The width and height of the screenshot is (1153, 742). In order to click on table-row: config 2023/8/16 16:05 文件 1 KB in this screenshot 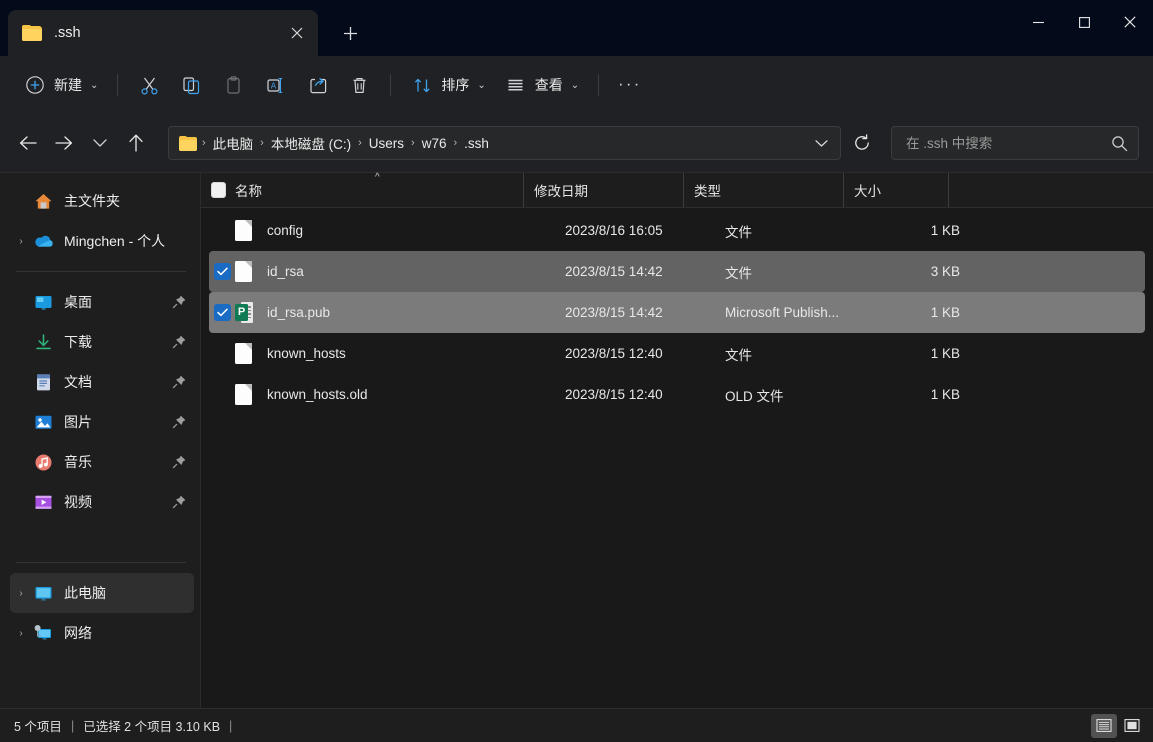, I will do `click(677, 230)`.